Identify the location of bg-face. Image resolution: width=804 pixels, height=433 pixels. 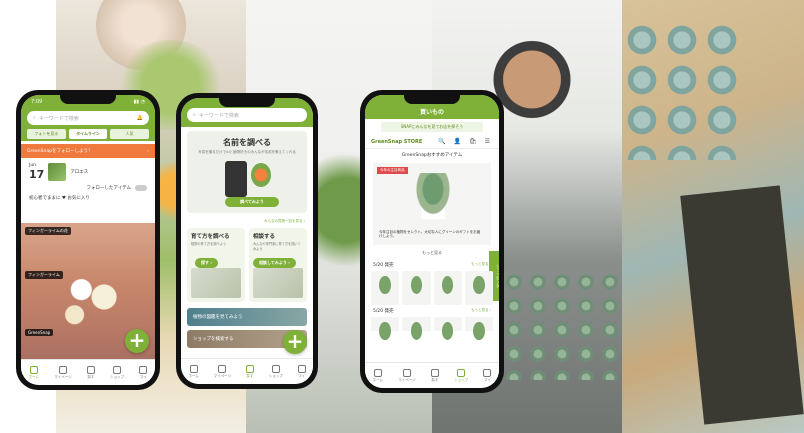
(532, 75).